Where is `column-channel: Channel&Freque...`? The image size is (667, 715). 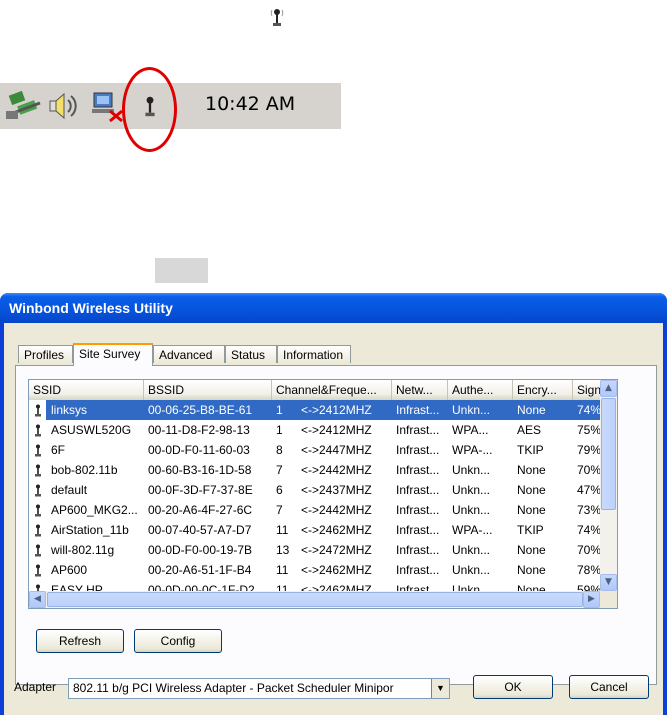 column-channel: Channel&Freque... is located at coordinates (332, 390).